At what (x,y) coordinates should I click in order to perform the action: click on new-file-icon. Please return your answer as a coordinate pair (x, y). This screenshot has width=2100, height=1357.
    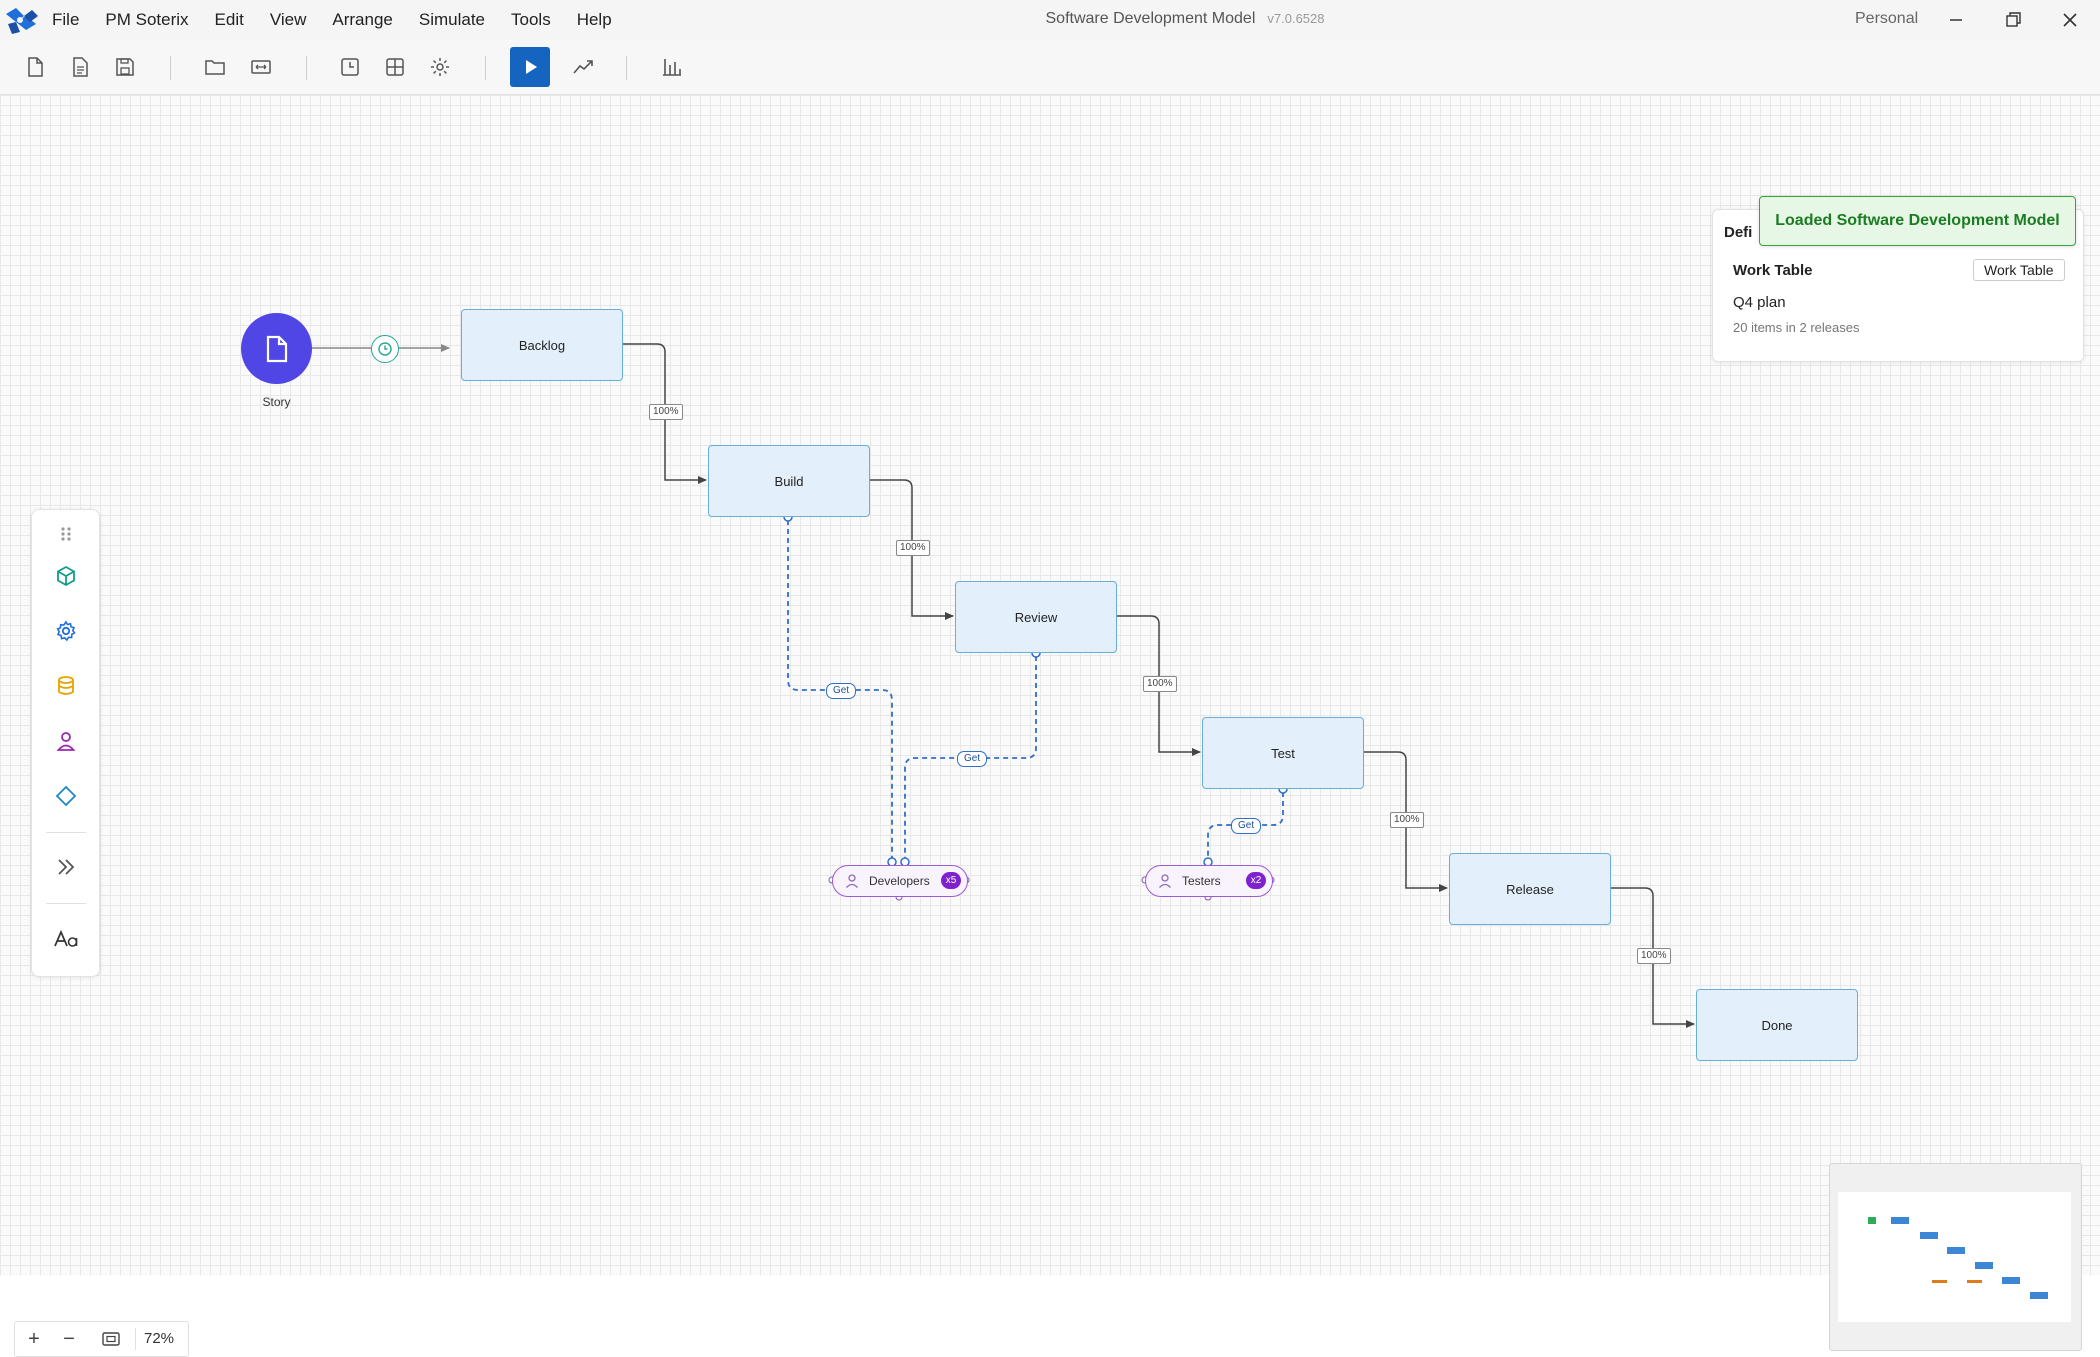
    Looking at the image, I should click on (35, 67).